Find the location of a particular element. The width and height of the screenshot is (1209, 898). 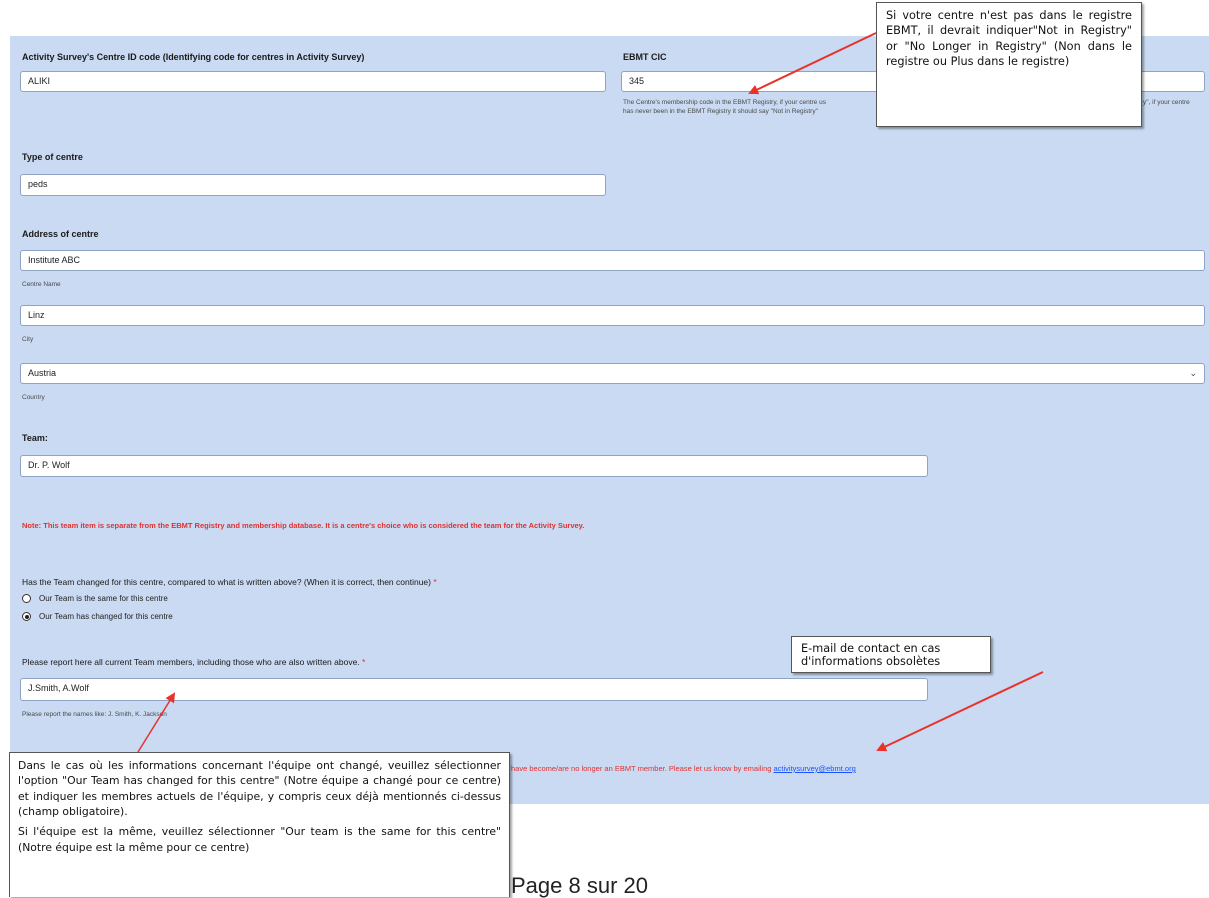

page-number: Page 8 sur 20 is located at coordinates (579, 885).